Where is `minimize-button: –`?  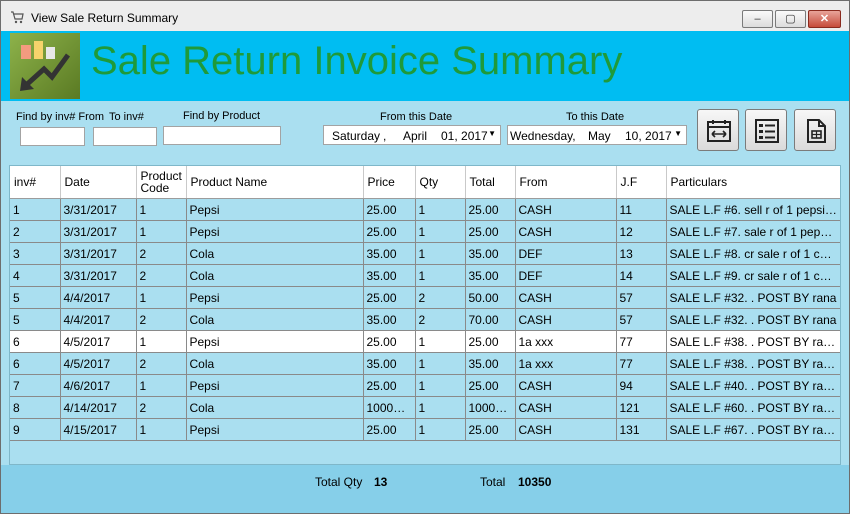 minimize-button: – is located at coordinates (757, 19).